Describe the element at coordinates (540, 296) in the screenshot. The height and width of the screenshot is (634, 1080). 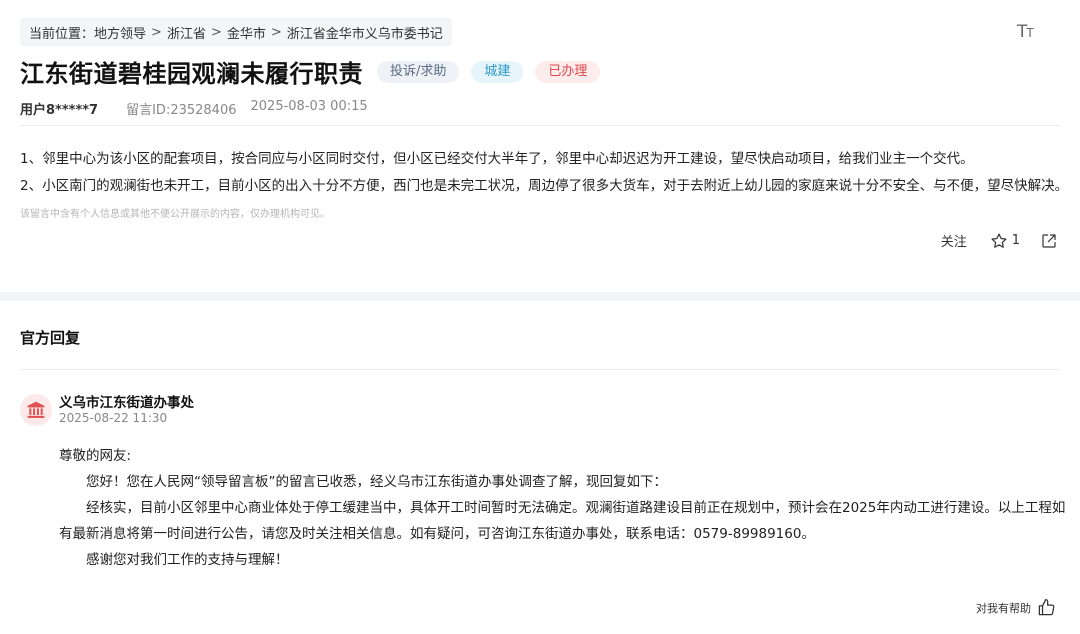
I see `section-band` at that location.